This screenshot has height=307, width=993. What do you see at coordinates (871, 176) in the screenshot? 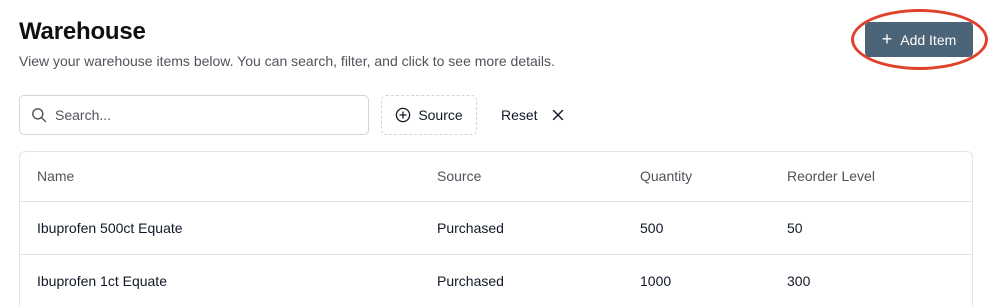
I see `column-header-reorder-level: Reorder Level` at bounding box center [871, 176].